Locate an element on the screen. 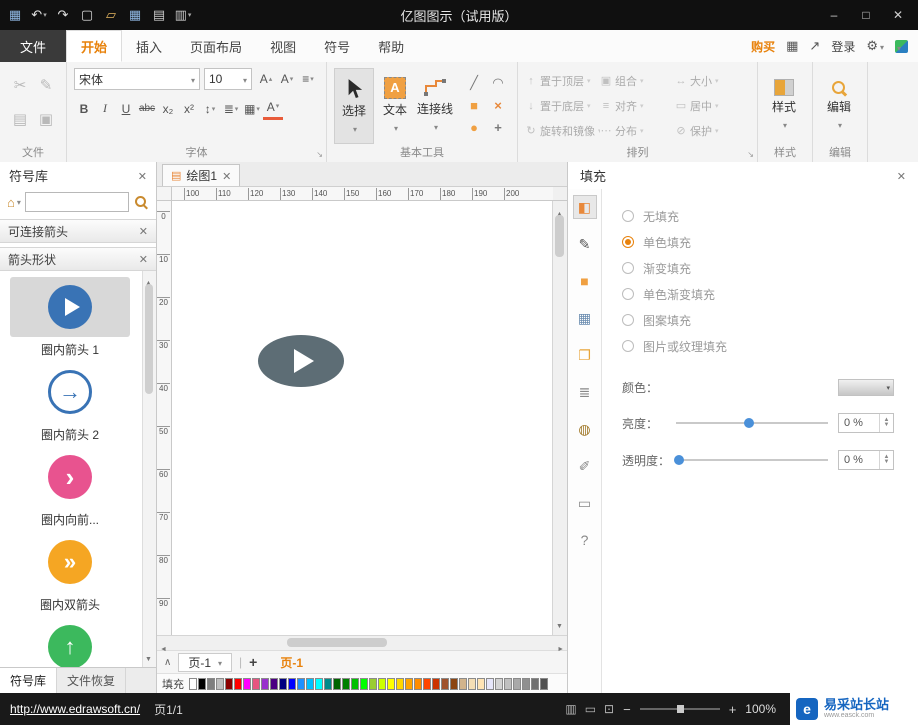 Image resolution: width=918 pixels, height=725 pixels. file-tab: 文件 is located at coordinates (33, 46).